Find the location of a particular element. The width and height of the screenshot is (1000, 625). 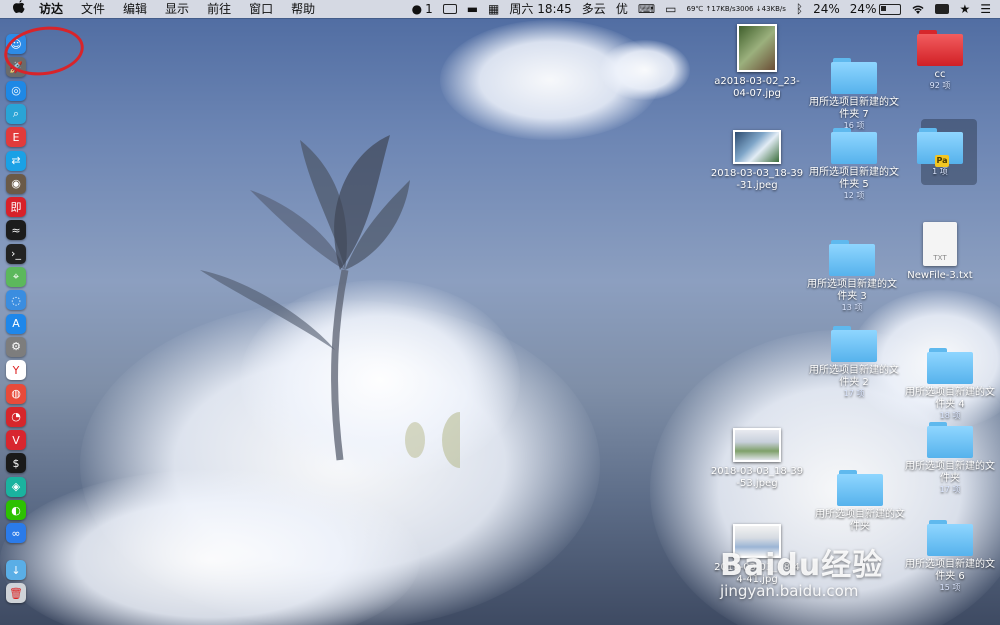

airplay-icon is located at coordinates (450, 9).